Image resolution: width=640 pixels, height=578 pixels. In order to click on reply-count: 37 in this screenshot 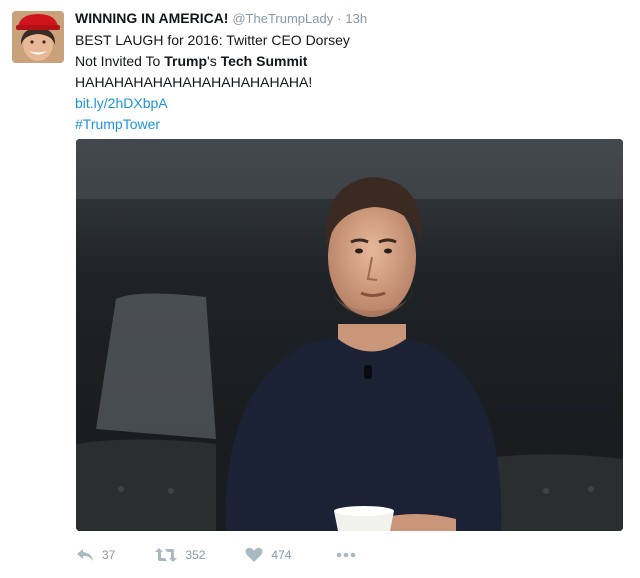, I will do `click(109, 555)`.